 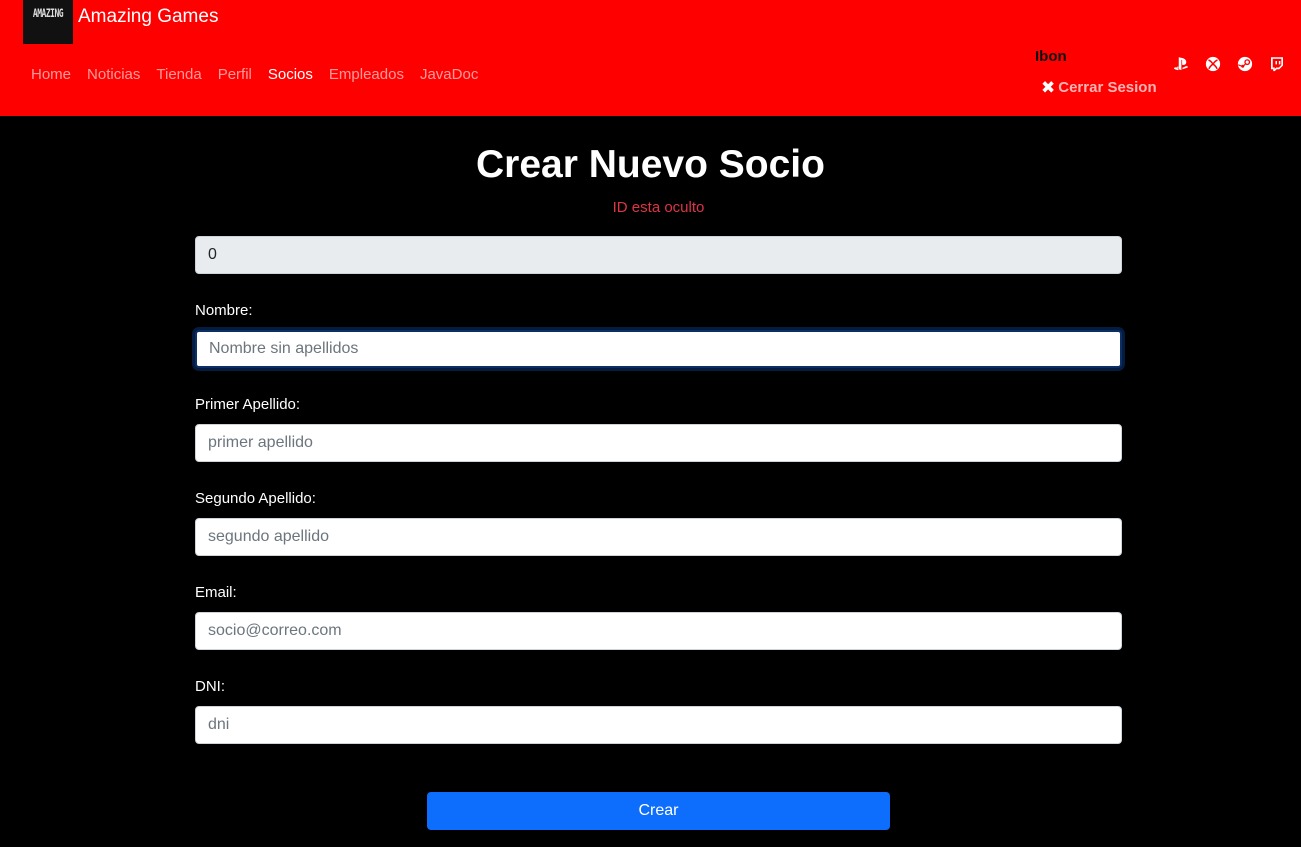 What do you see at coordinates (658, 631) in the screenshot?
I see `email-field` at bounding box center [658, 631].